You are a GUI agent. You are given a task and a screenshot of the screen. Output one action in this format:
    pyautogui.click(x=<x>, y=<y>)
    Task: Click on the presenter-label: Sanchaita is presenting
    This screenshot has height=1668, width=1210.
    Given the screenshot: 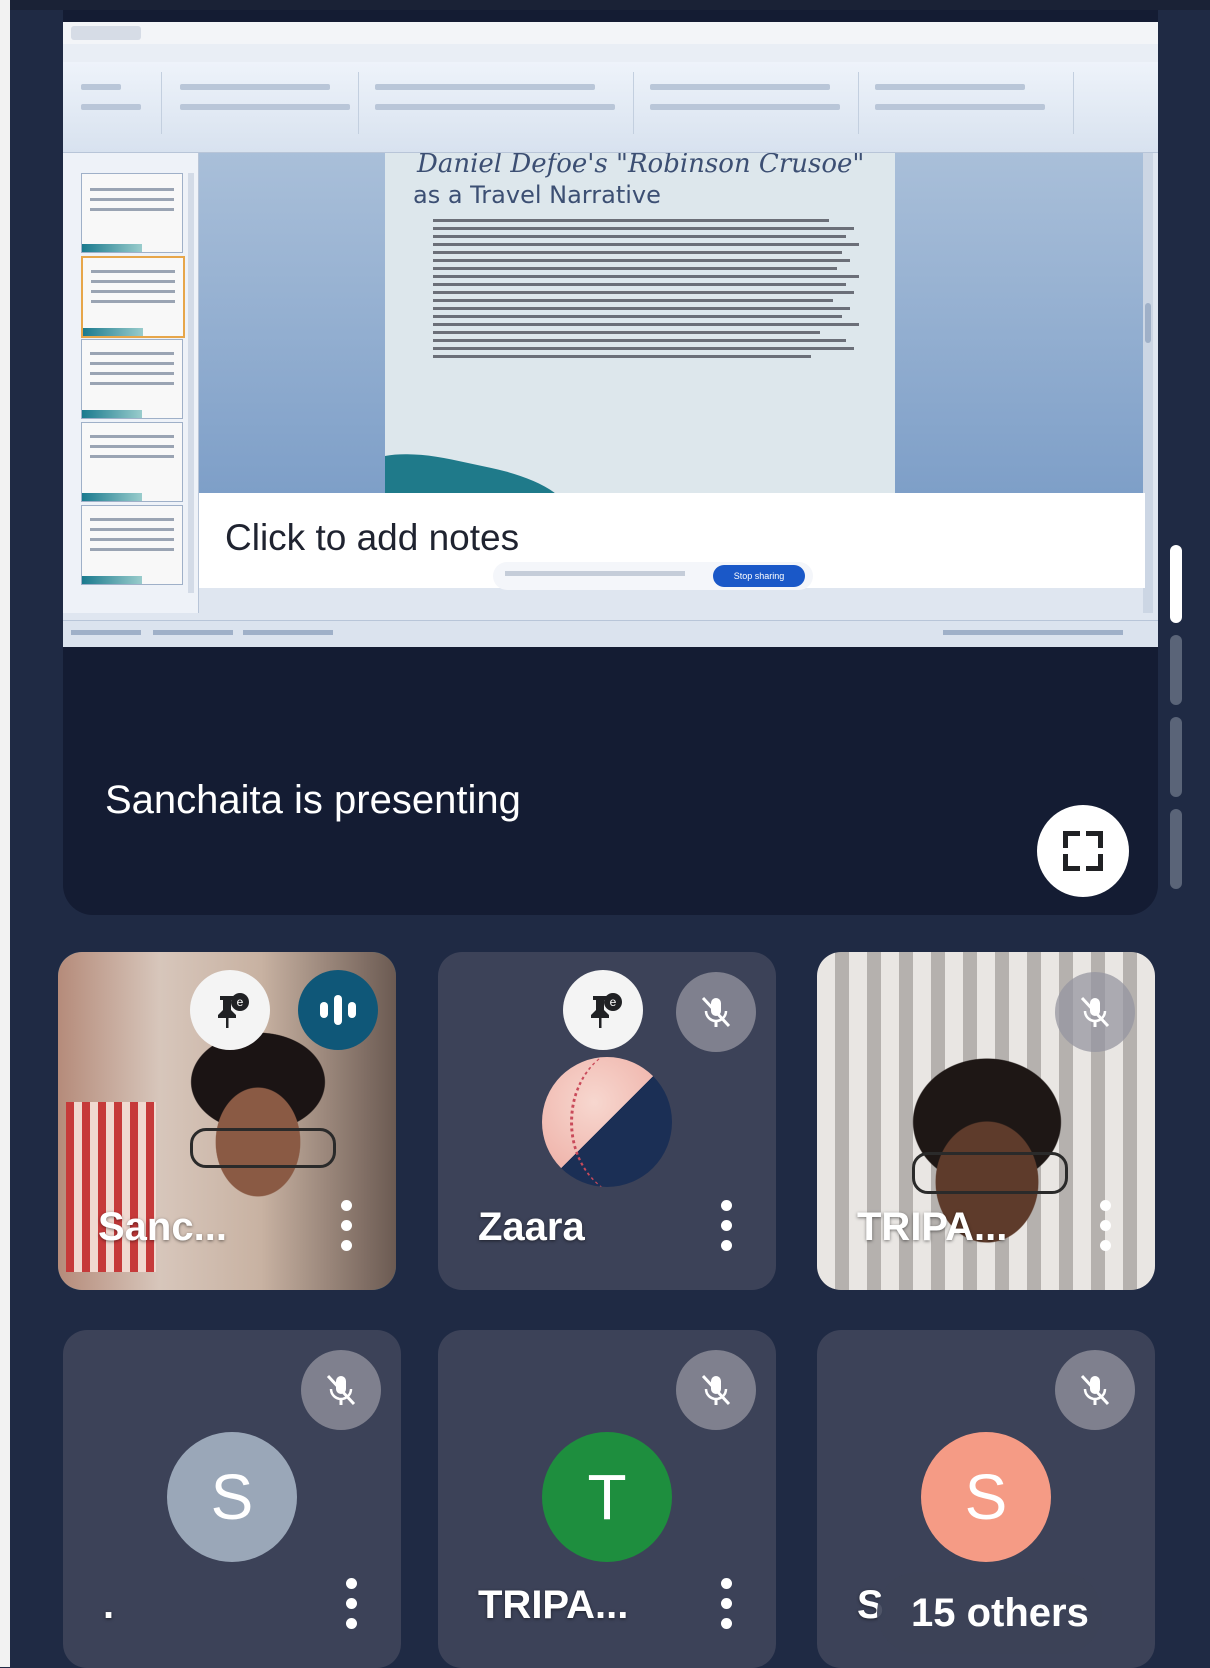 What is the action you would take?
    pyautogui.click(x=313, y=800)
    